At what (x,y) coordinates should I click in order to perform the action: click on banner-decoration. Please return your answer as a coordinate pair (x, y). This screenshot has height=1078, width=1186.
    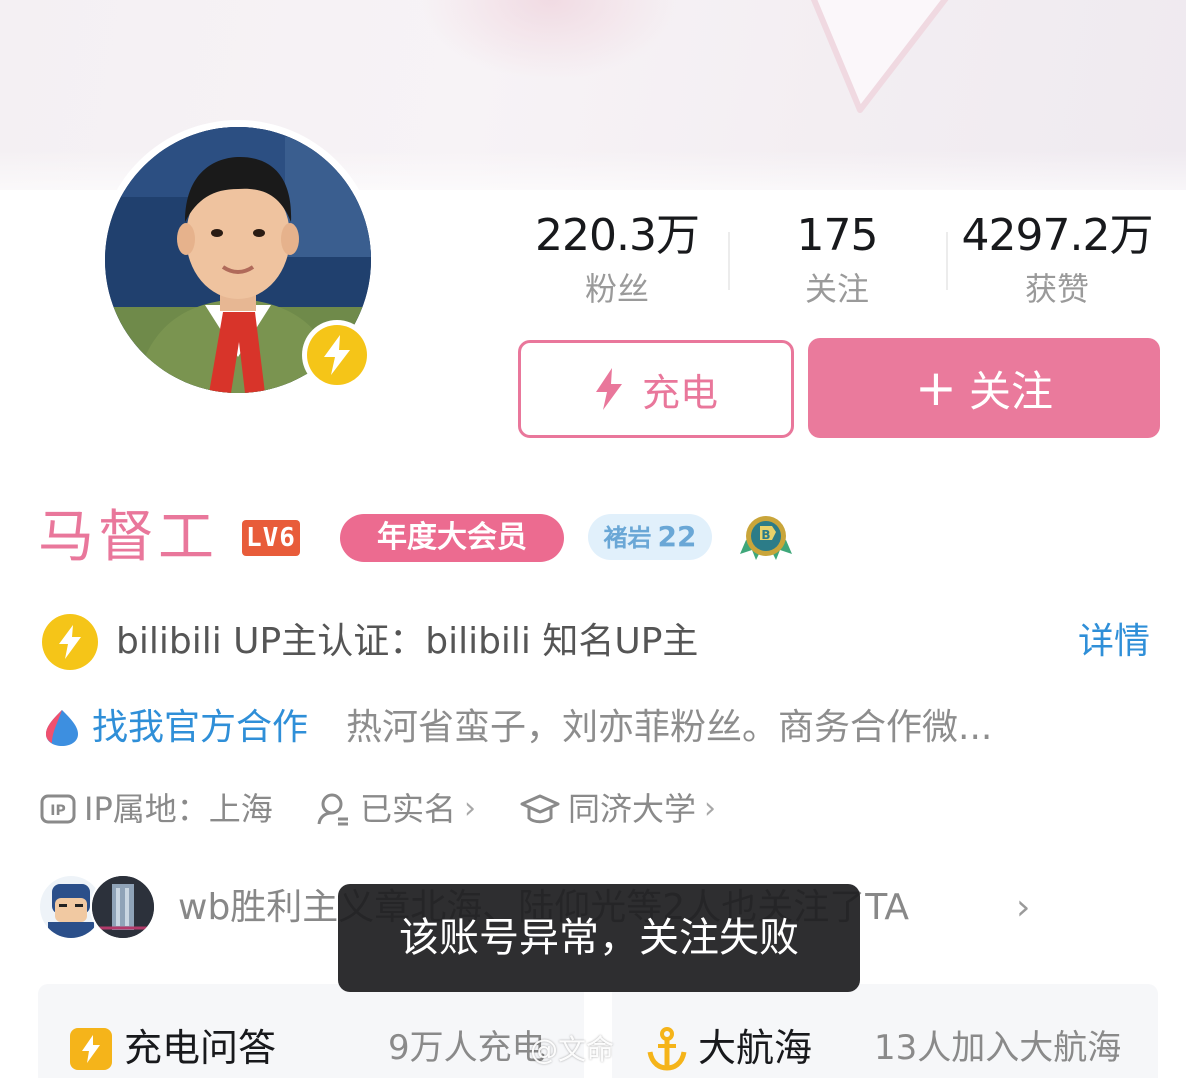
    Looking at the image, I should click on (550, 40).